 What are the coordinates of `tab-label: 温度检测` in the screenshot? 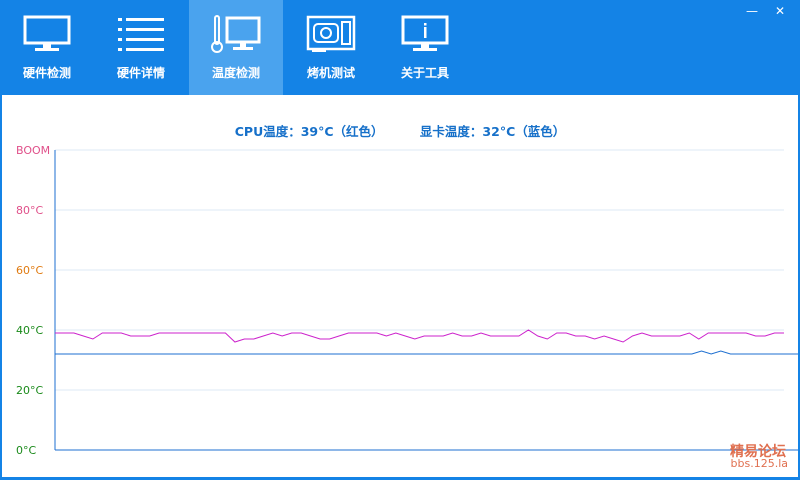 It's located at (235, 73).